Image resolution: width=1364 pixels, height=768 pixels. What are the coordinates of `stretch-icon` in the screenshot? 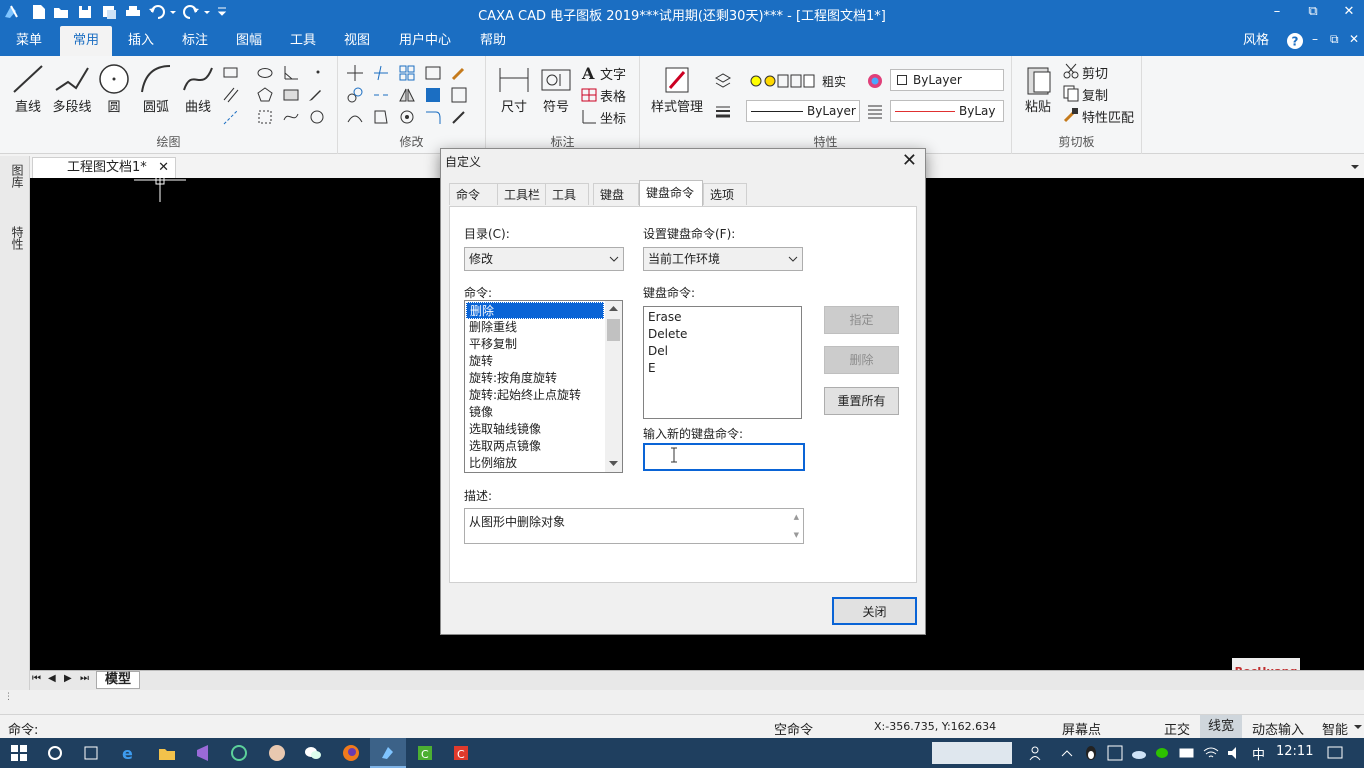 It's located at (459, 95).